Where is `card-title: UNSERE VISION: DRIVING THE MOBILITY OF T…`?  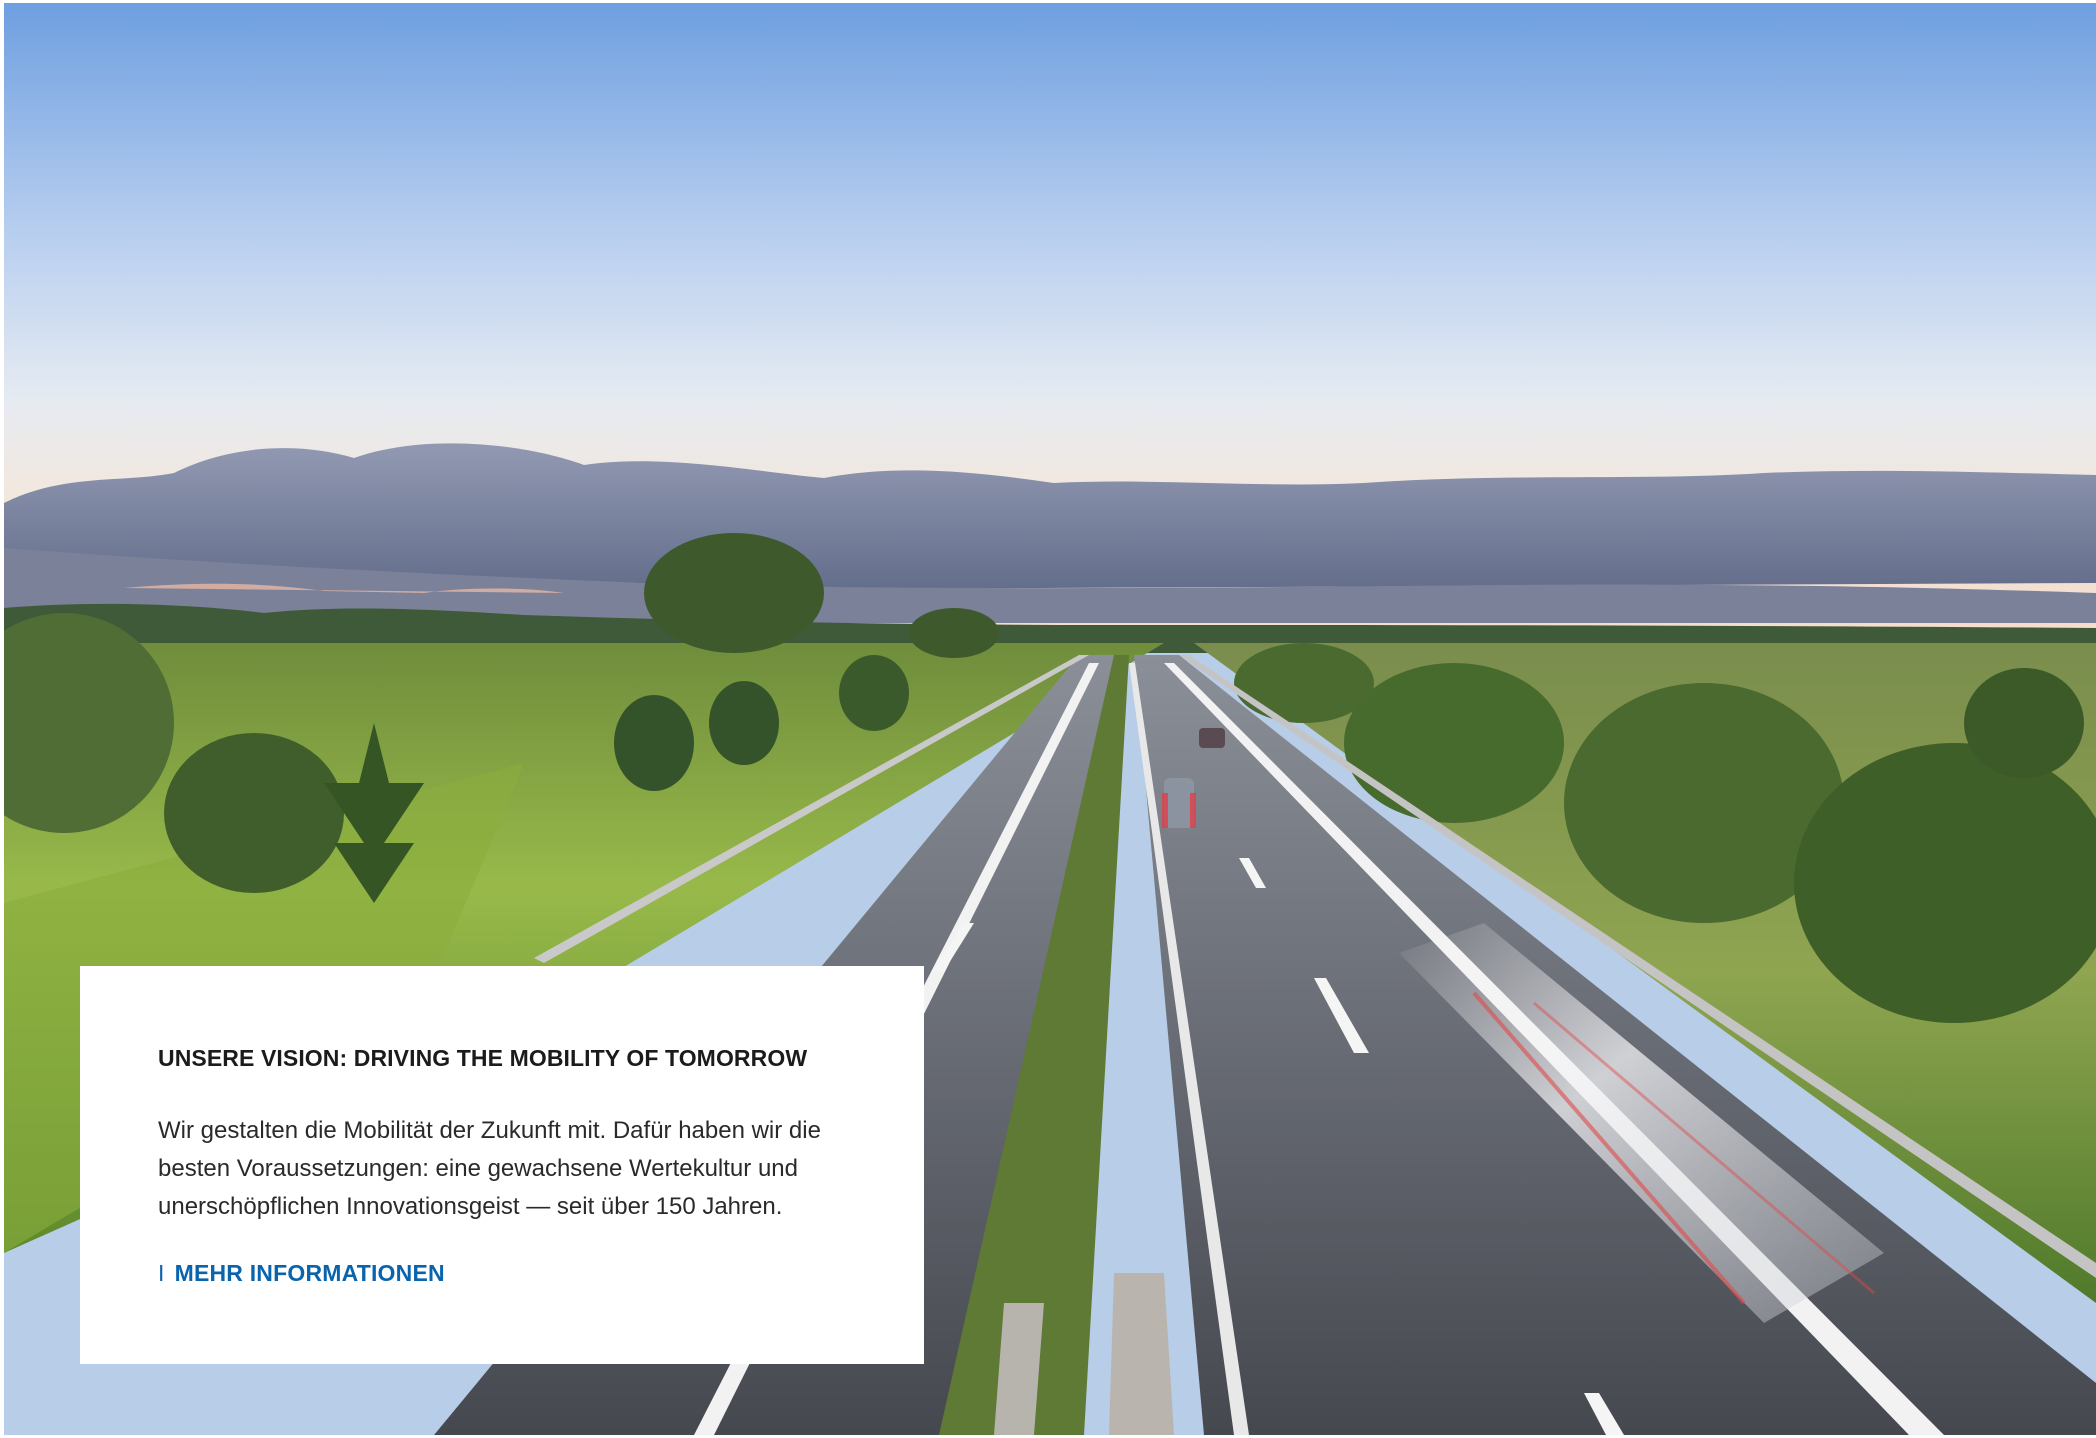
card-title: UNSERE VISION: DRIVING THE MOBILITY OF T… is located at coordinates (483, 1058).